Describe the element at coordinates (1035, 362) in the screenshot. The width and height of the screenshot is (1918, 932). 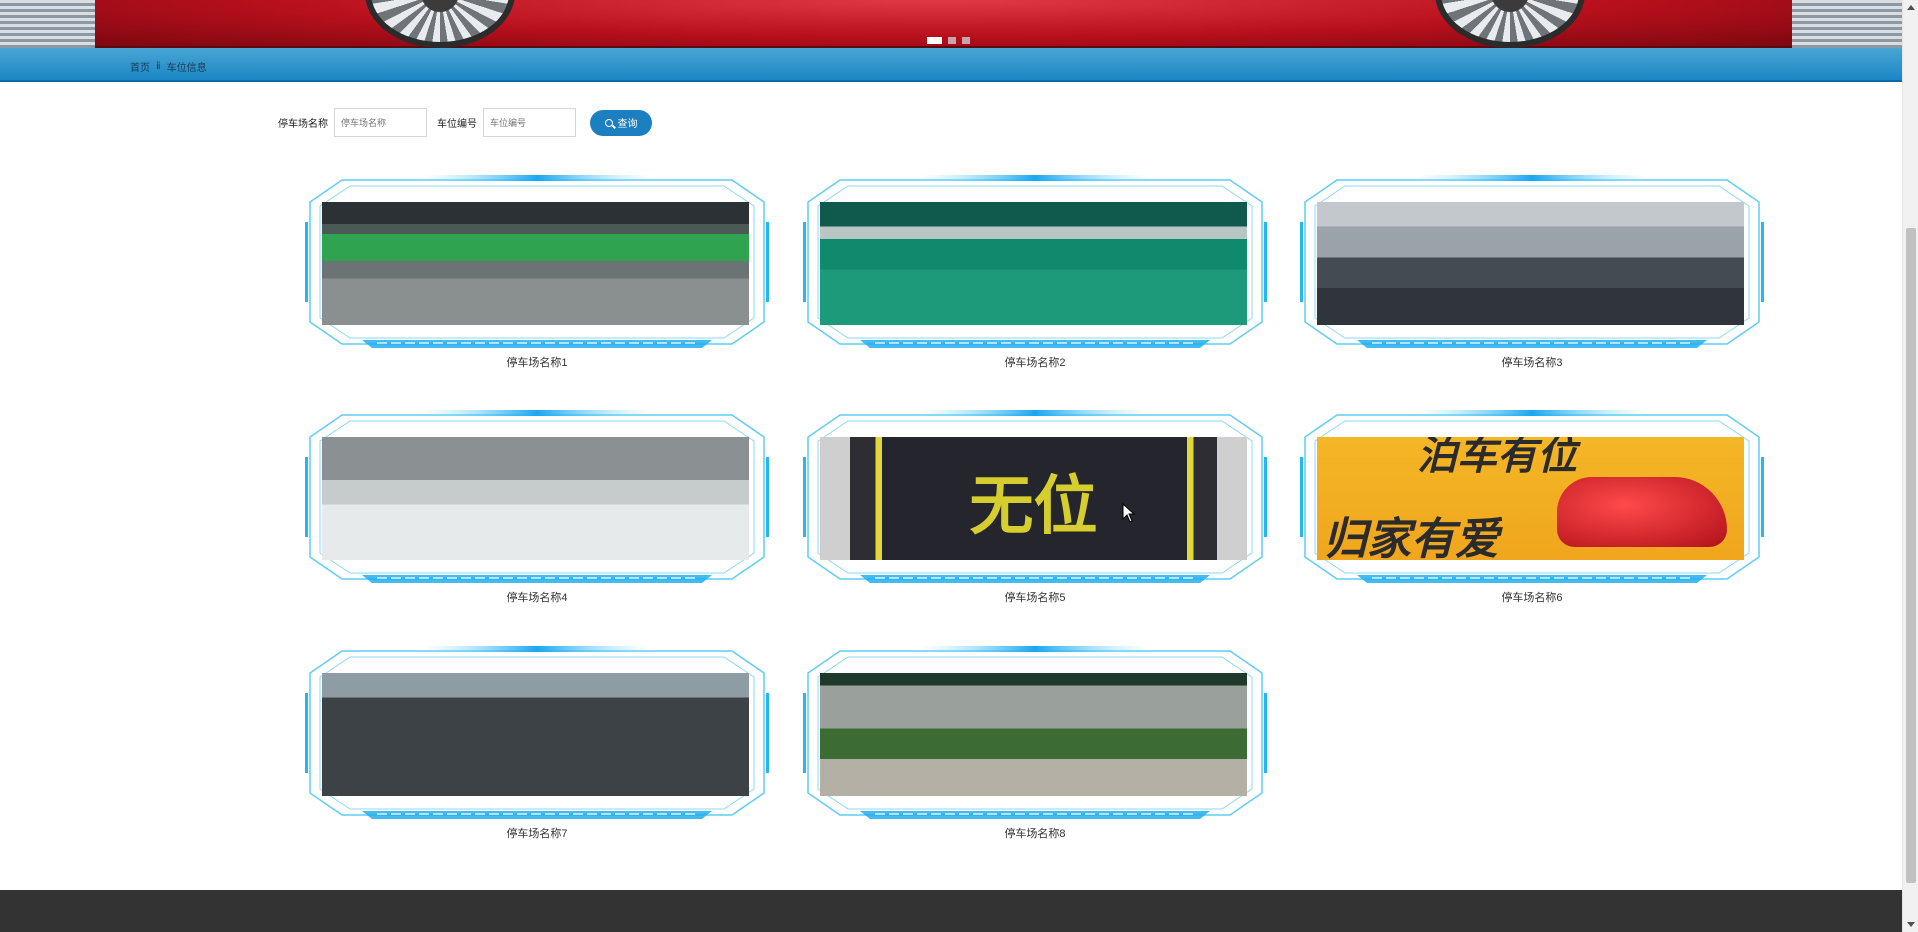
I see `parking-card-label: 停车场名称2` at that location.